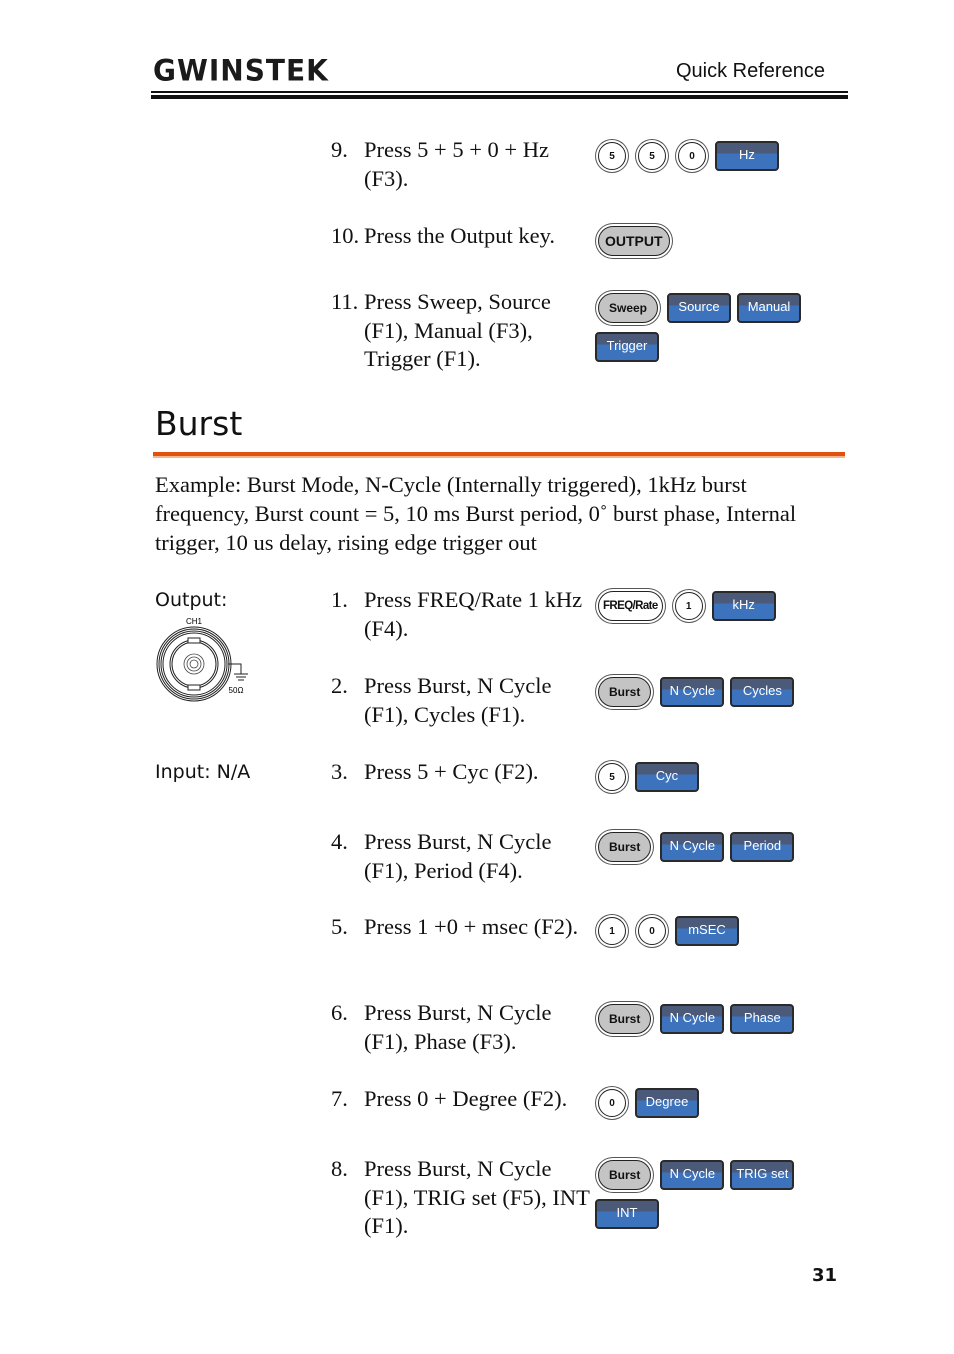  Describe the element at coordinates (634, 241) in the screenshot. I see `key-output: OUTPUT` at that location.